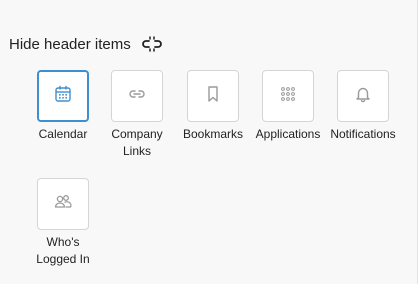  Describe the element at coordinates (70, 44) in the screenshot. I see `section-title: Hide header items` at that location.